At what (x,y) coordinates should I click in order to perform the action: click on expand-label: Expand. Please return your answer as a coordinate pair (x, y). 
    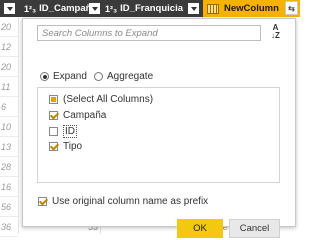
    Looking at the image, I should click on (70, 76).